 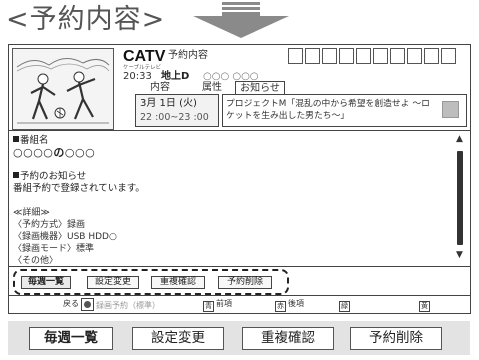 I want to click on yellow-key-hint: 黄, so click(x=425, y=305).